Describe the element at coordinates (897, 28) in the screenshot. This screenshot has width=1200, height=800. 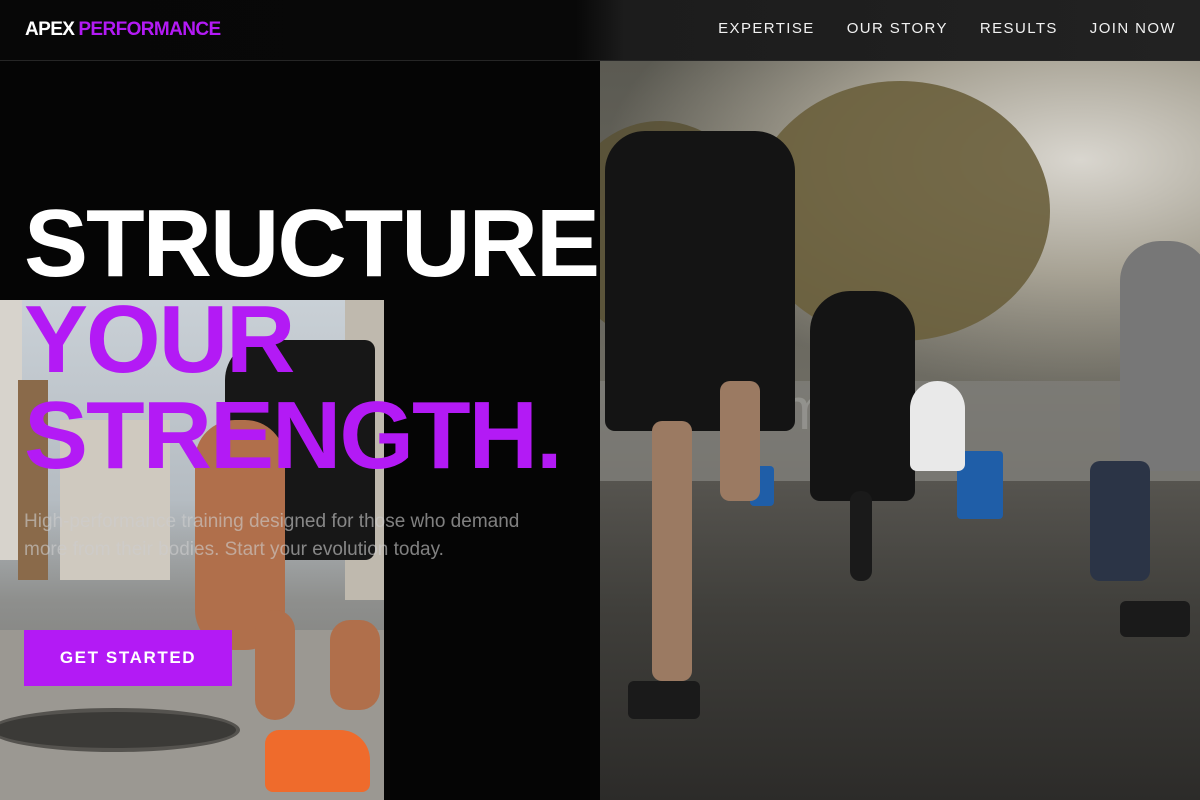
I see `nav-item-our-story: OUR STORY` at that location.